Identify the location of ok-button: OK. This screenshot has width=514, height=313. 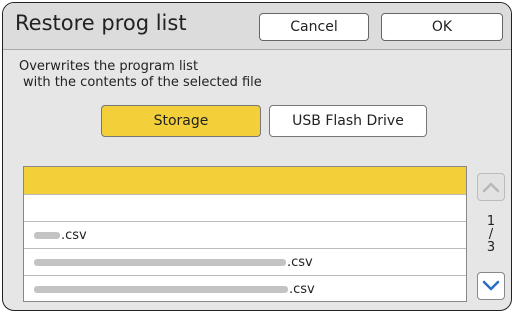
(442, 27).